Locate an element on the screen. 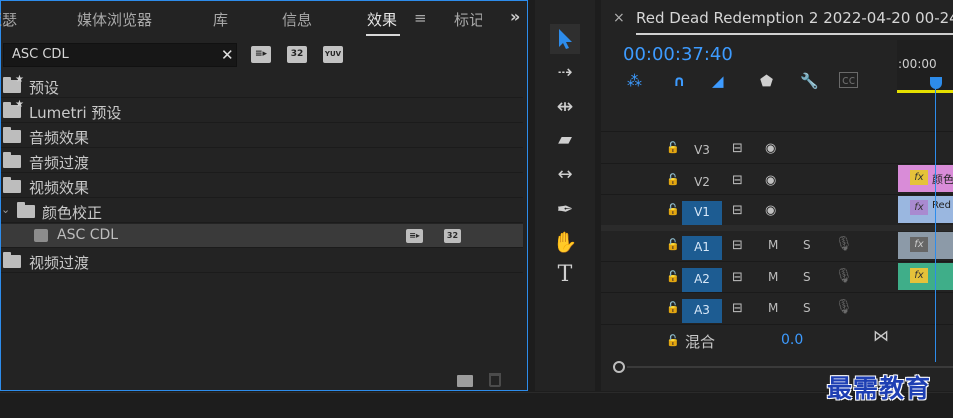 The width and height of the screenshot is (953, 418). search-input: ASC CDL ✕ is located at coordinates (120, 55).